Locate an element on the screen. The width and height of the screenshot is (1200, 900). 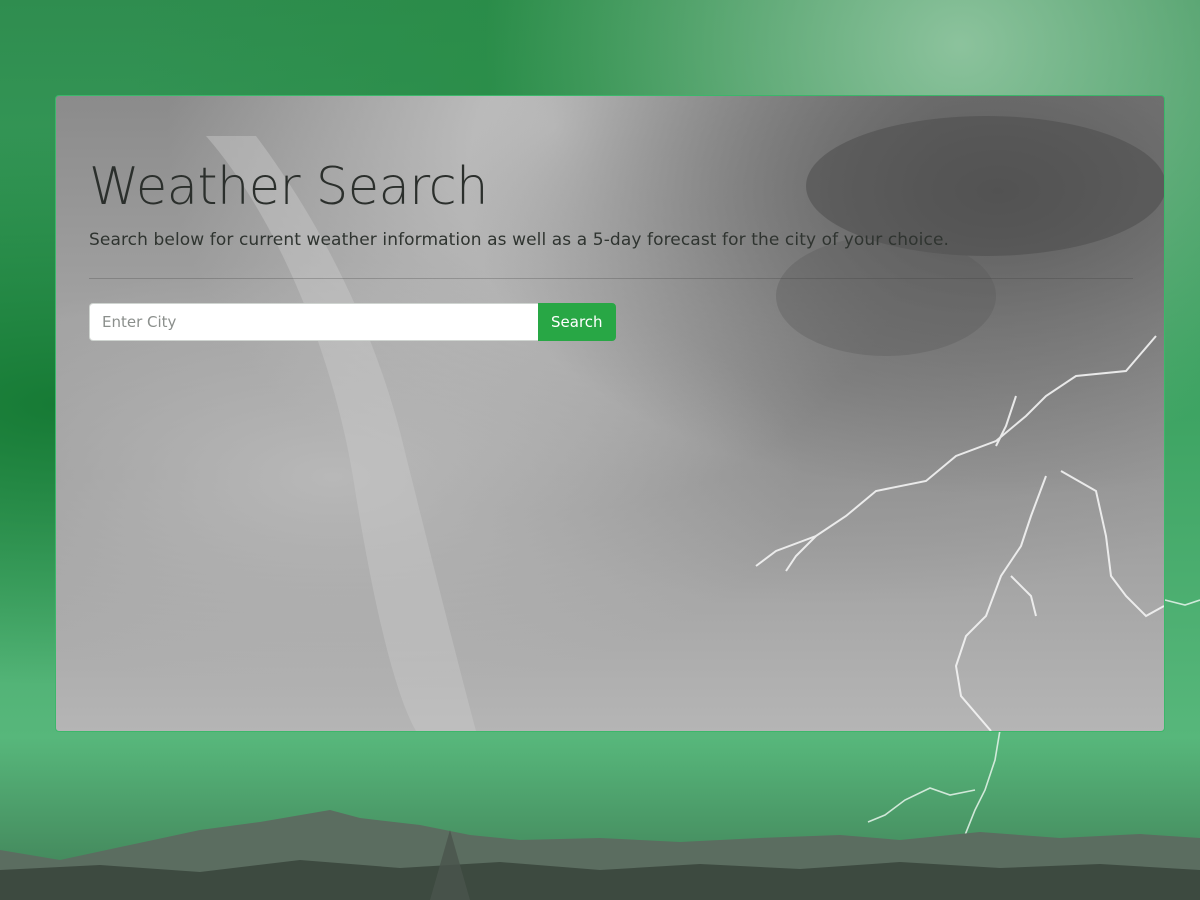
city-search-form: Search is located at coordinates (611, 322).